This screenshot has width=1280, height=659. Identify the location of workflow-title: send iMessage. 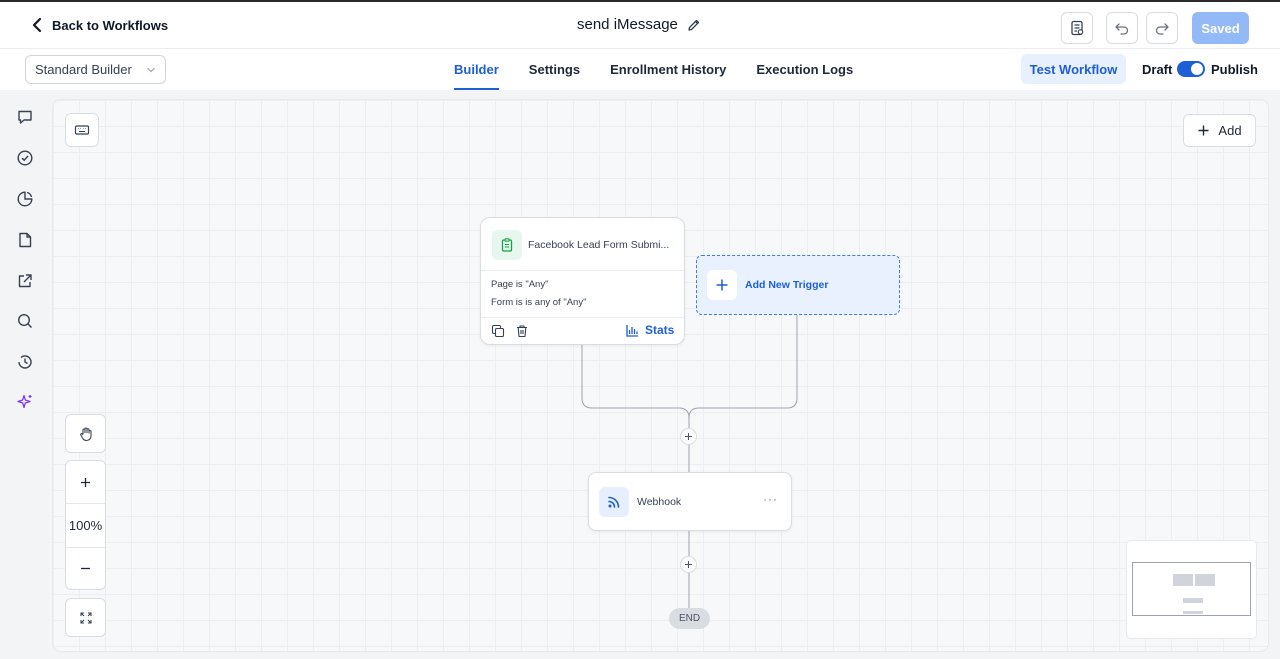
(627, 24).